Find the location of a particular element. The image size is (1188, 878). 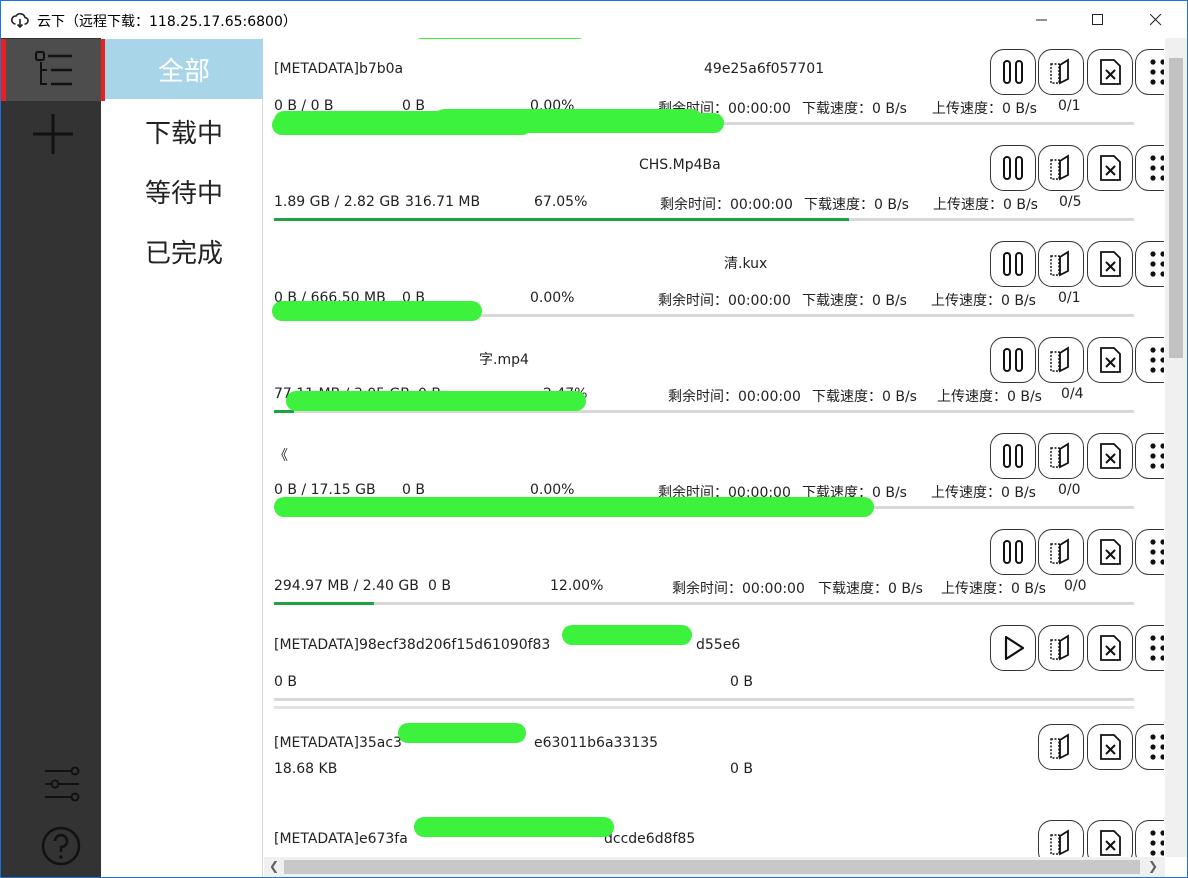

pause-icon is located at coordinates (1013, 168).